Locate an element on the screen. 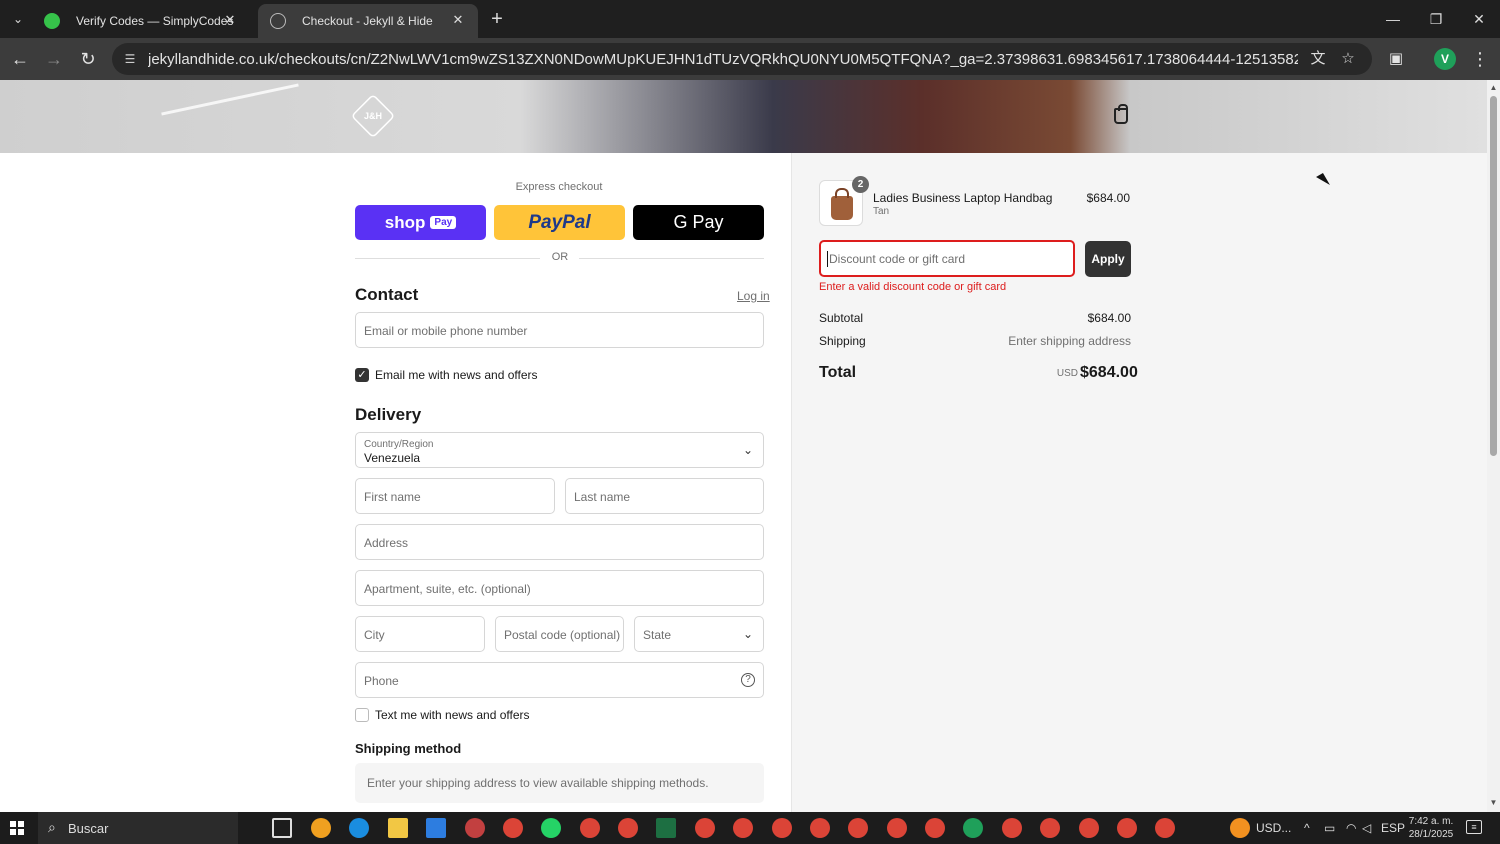 This screenshot has height=844, width=1500. country-select: Country/Region Venezuela ⌄ is located at coordinates (559, 450).